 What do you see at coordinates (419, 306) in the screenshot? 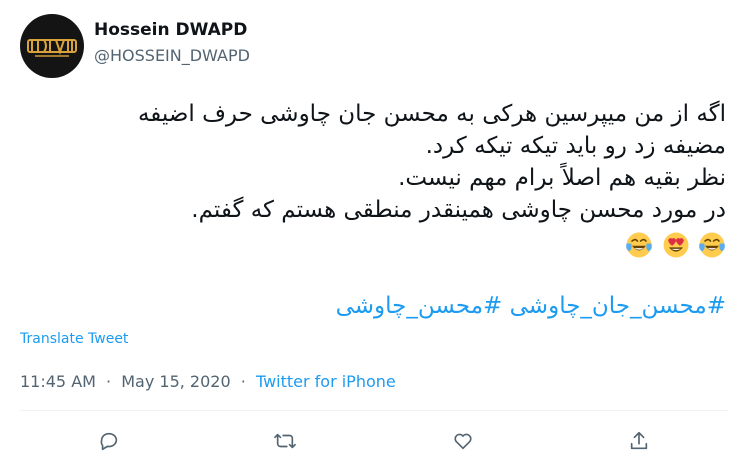
I see `hashtag-link: #محسن_چاوشی` at bounding box center [419, 306].